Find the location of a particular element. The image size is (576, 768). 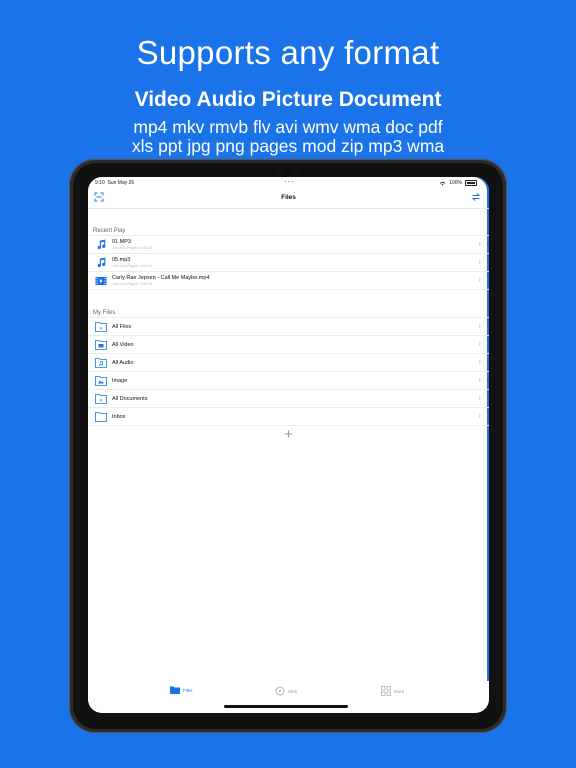

status-bar: 9:10 Sun May 26 ··· 100% is located at coordinates (288, 182).